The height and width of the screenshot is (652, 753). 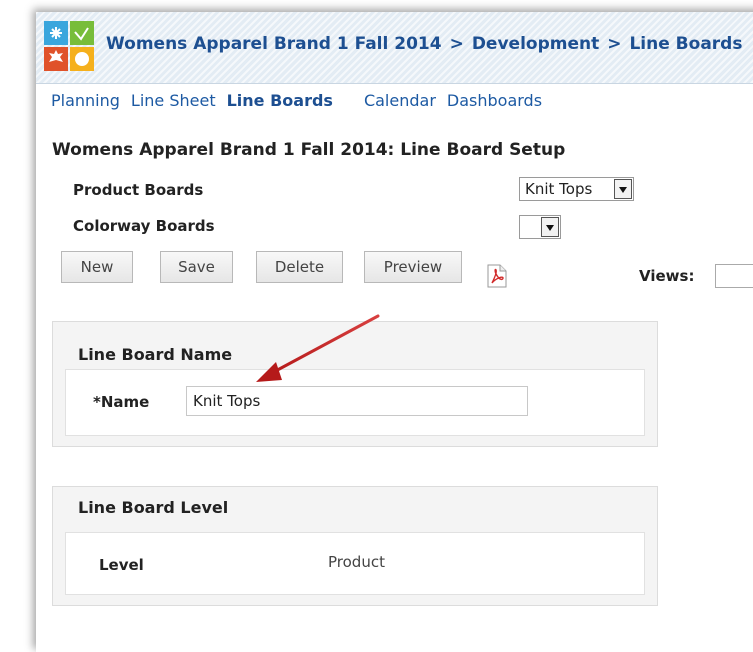 What do you see at coordinates (173, 100) in the screenshot?
I see `nav-item-line-sheet: Line Sheet` at bounding box center [173, 100].